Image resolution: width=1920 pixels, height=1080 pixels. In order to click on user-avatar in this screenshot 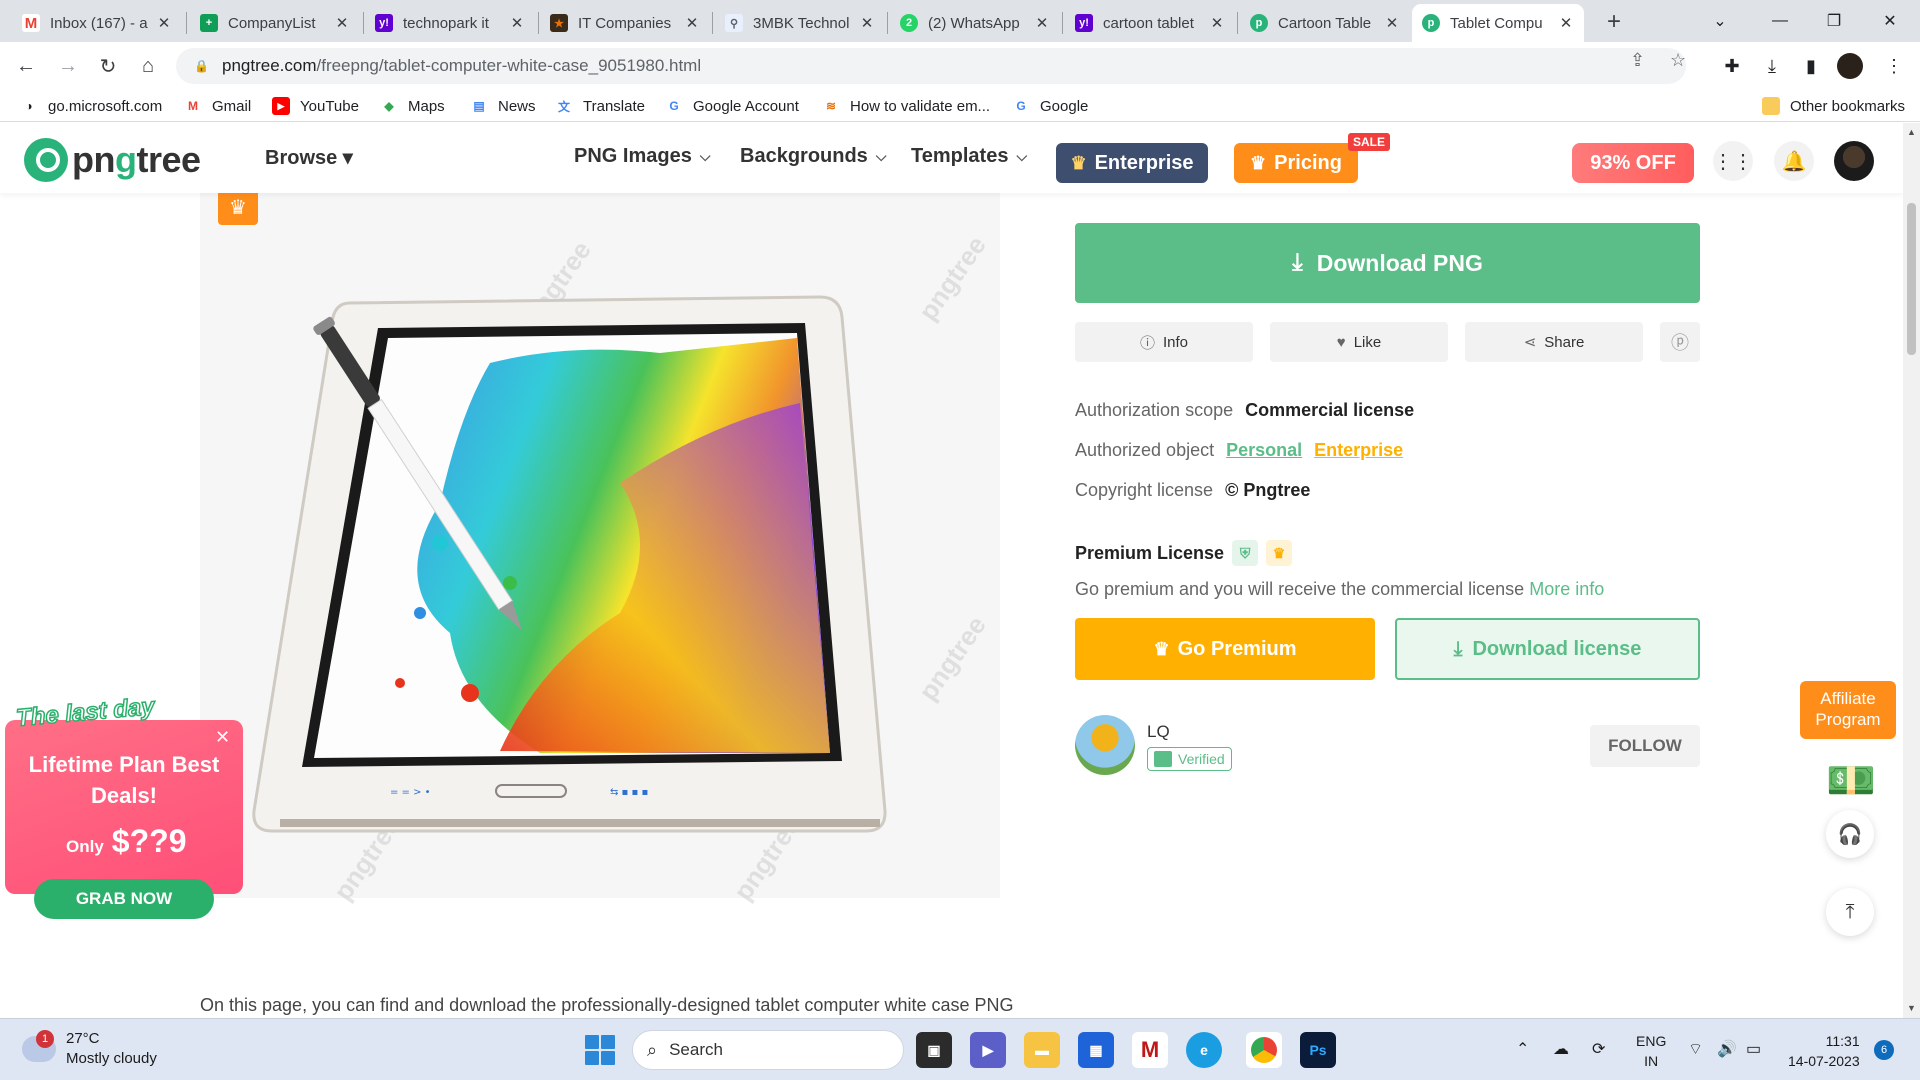, I will do `click(1854, 161)`.